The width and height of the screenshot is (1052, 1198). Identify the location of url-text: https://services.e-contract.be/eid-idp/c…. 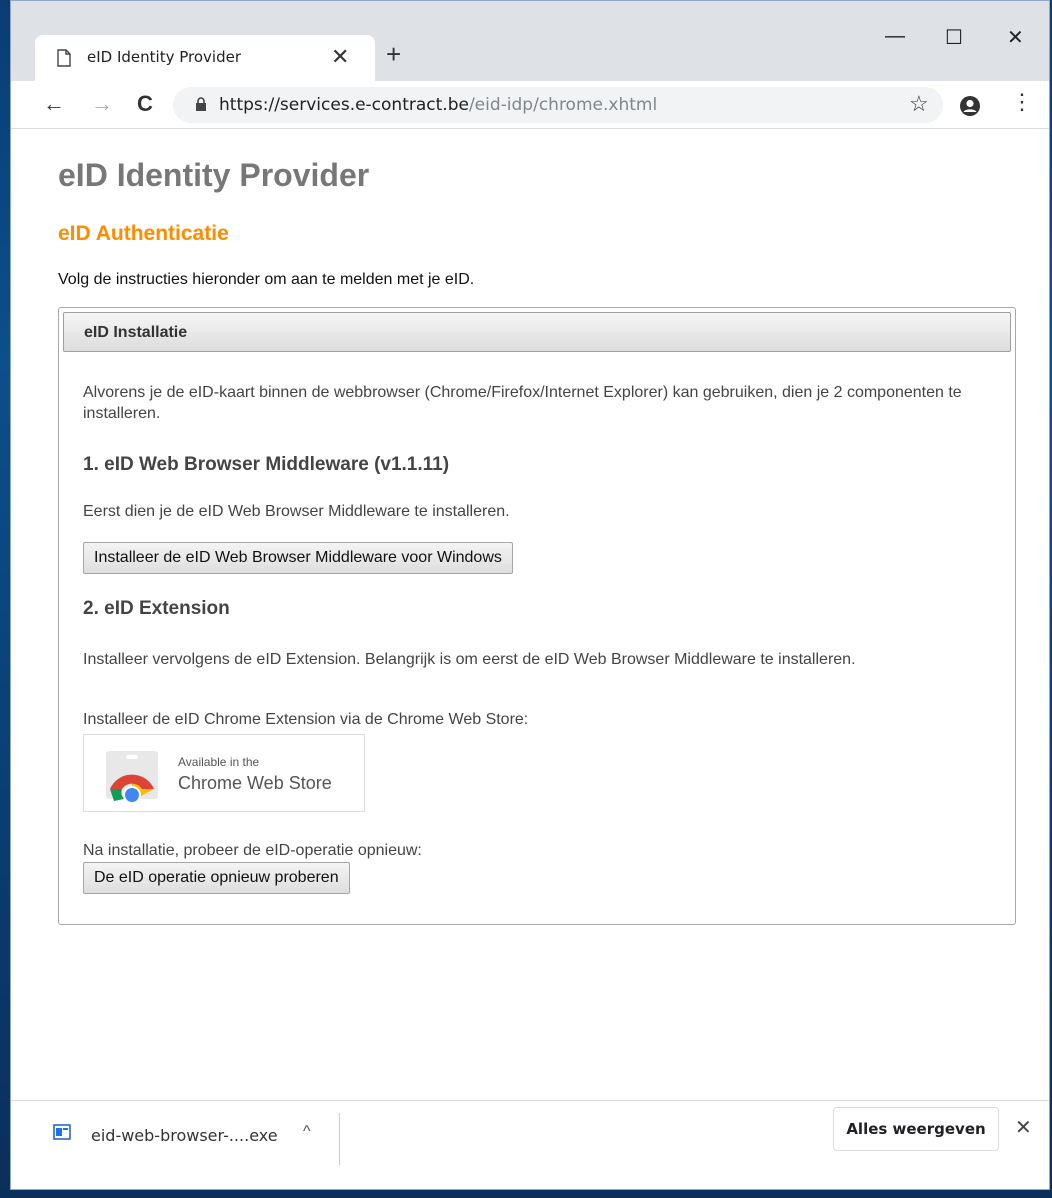
(438, 105).